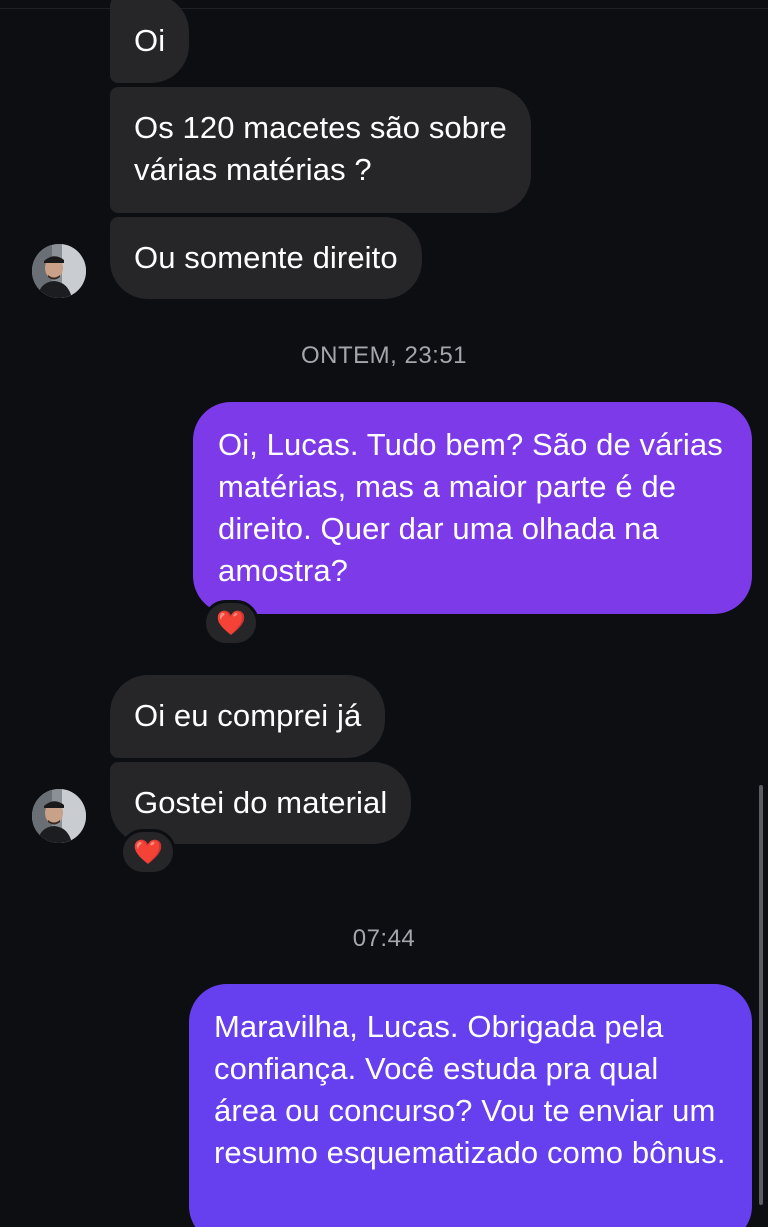 This screenshot has width=768, height=1227. I want to click on timestamp: 07:44, so click(384, 938).